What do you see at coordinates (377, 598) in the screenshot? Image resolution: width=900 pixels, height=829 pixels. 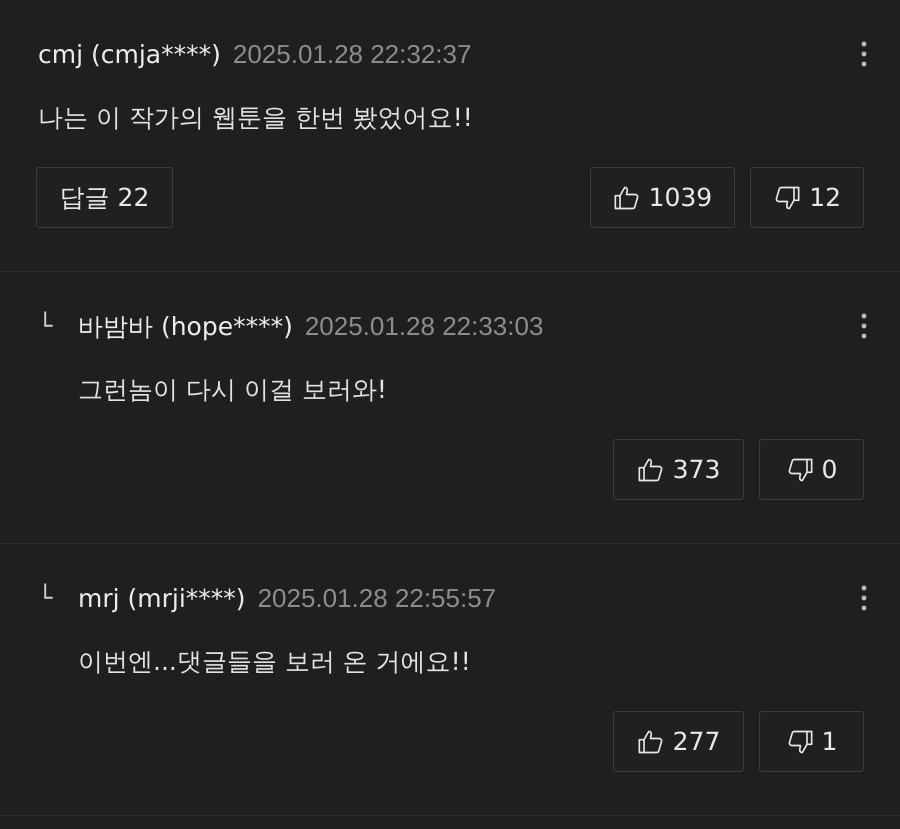 I see `timestamp: 2025.01.28 22:55:57` at bounding box center [377, 598].